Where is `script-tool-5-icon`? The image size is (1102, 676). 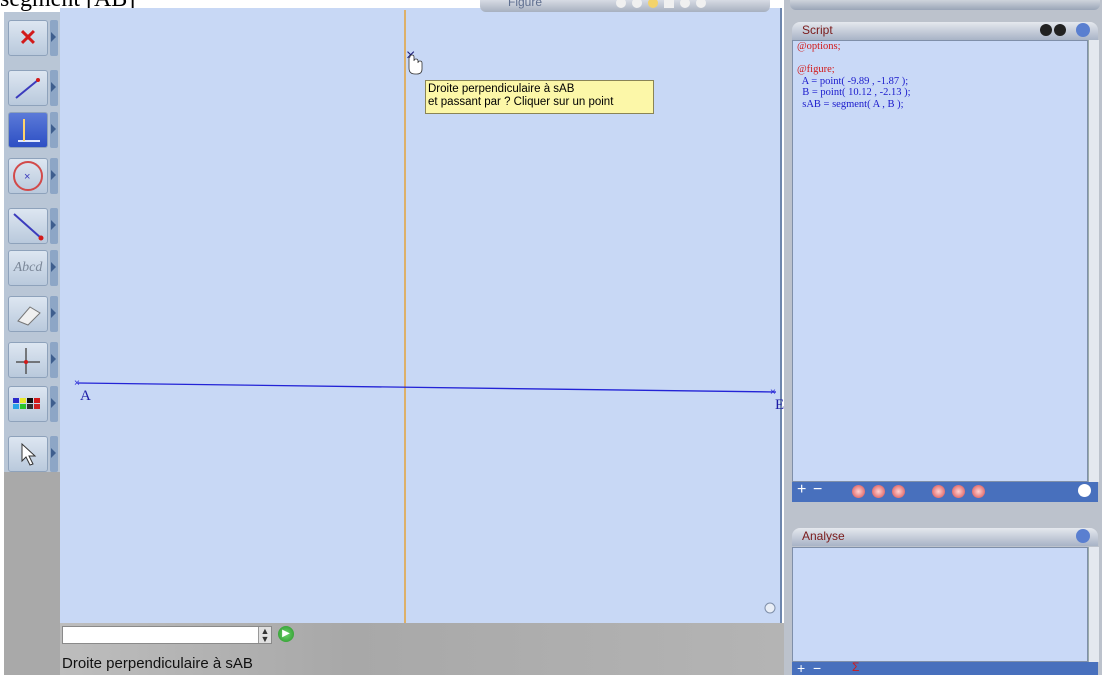 script-tool-5-icon is located at coordinates (958, 491).